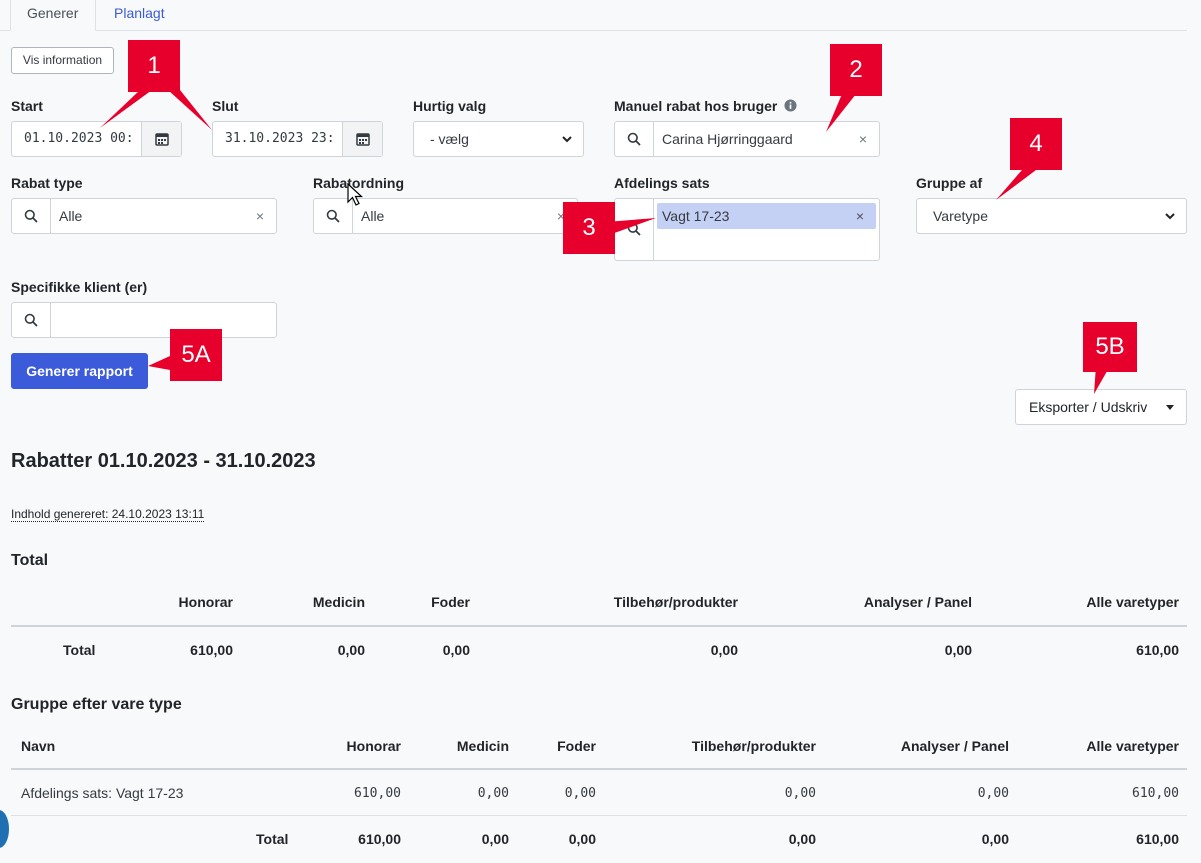  Describe the element at coordinates (79, 650) in the screenshot. I see `total-row-label: Total` at that location.